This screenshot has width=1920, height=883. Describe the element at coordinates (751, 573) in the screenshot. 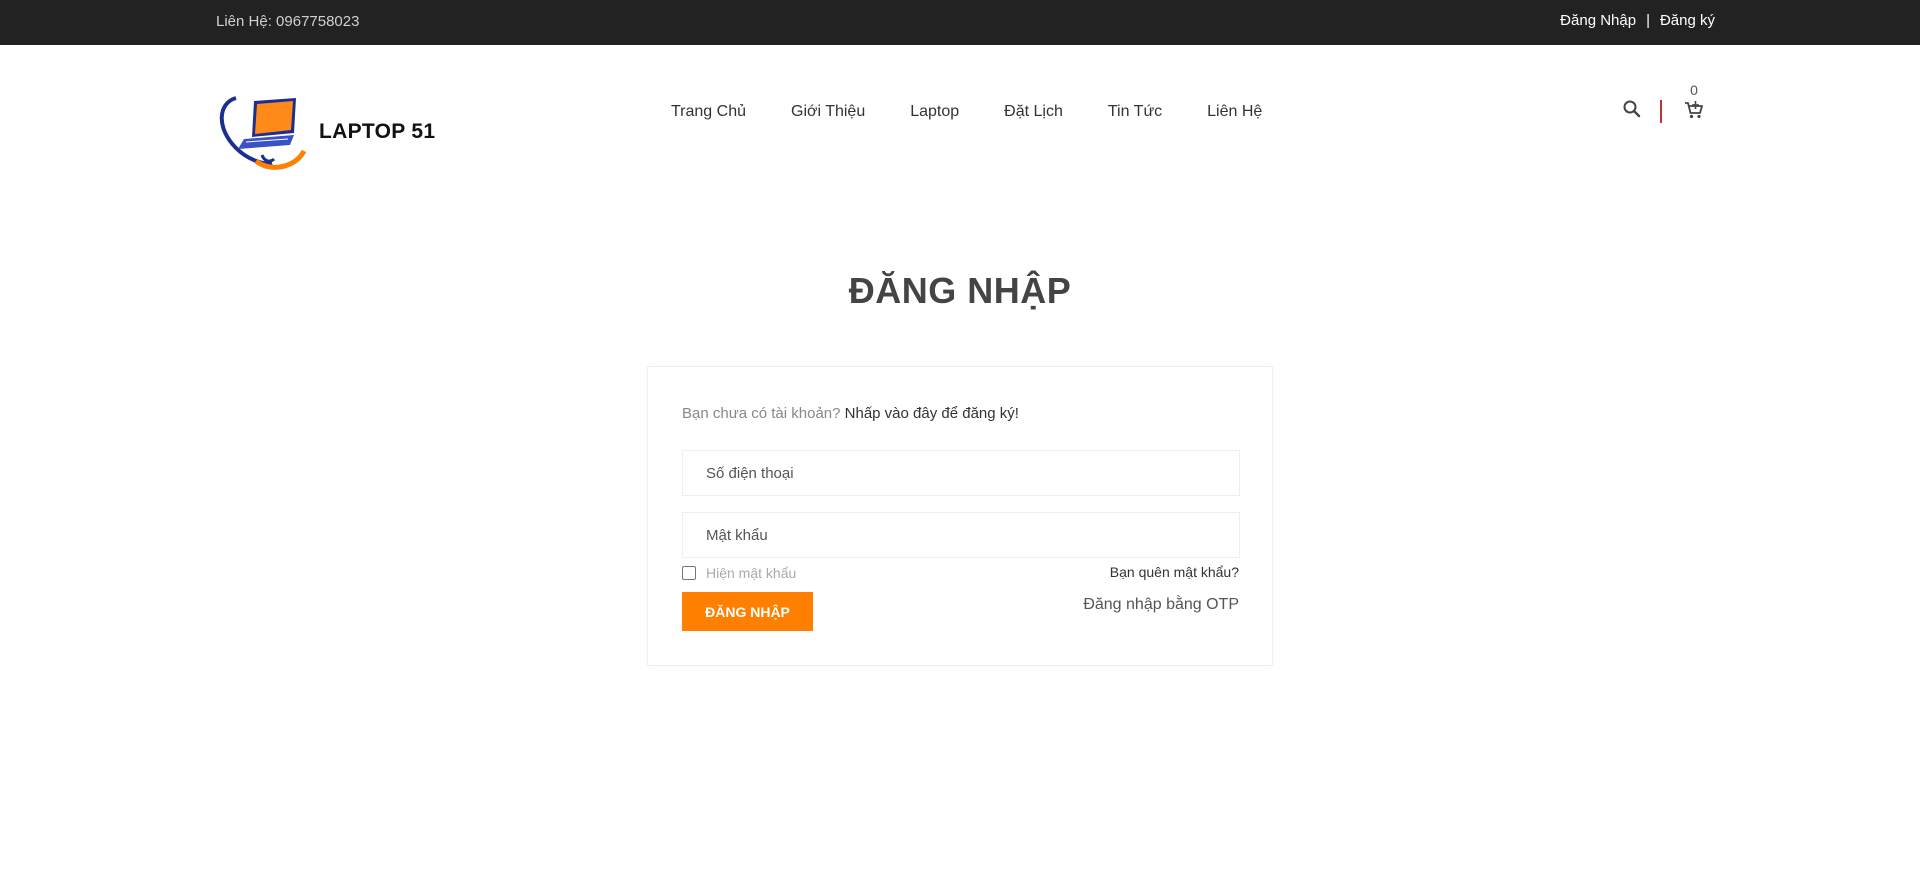

I see `show-password-label: Hiện mật khẩu` at that location.